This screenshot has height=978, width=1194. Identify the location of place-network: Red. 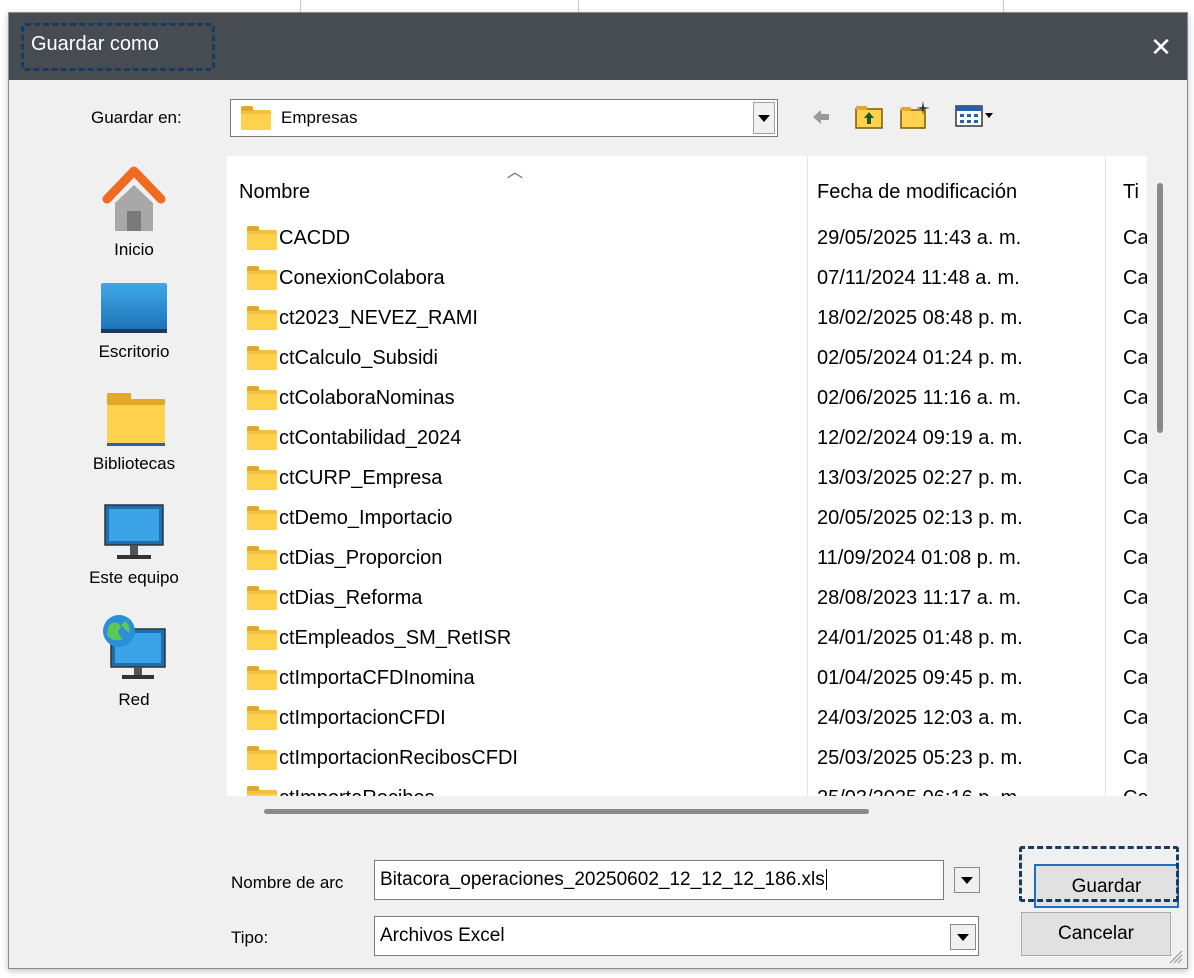
(134, 661).